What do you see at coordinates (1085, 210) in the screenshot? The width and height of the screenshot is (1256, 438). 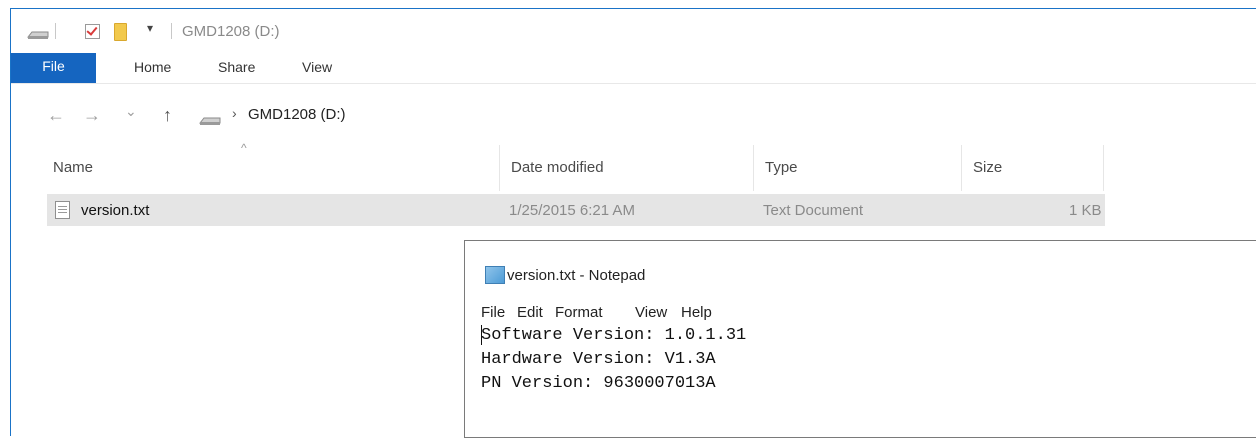 I see `file-size: 1 KB` at bounding box center [1085, 210].